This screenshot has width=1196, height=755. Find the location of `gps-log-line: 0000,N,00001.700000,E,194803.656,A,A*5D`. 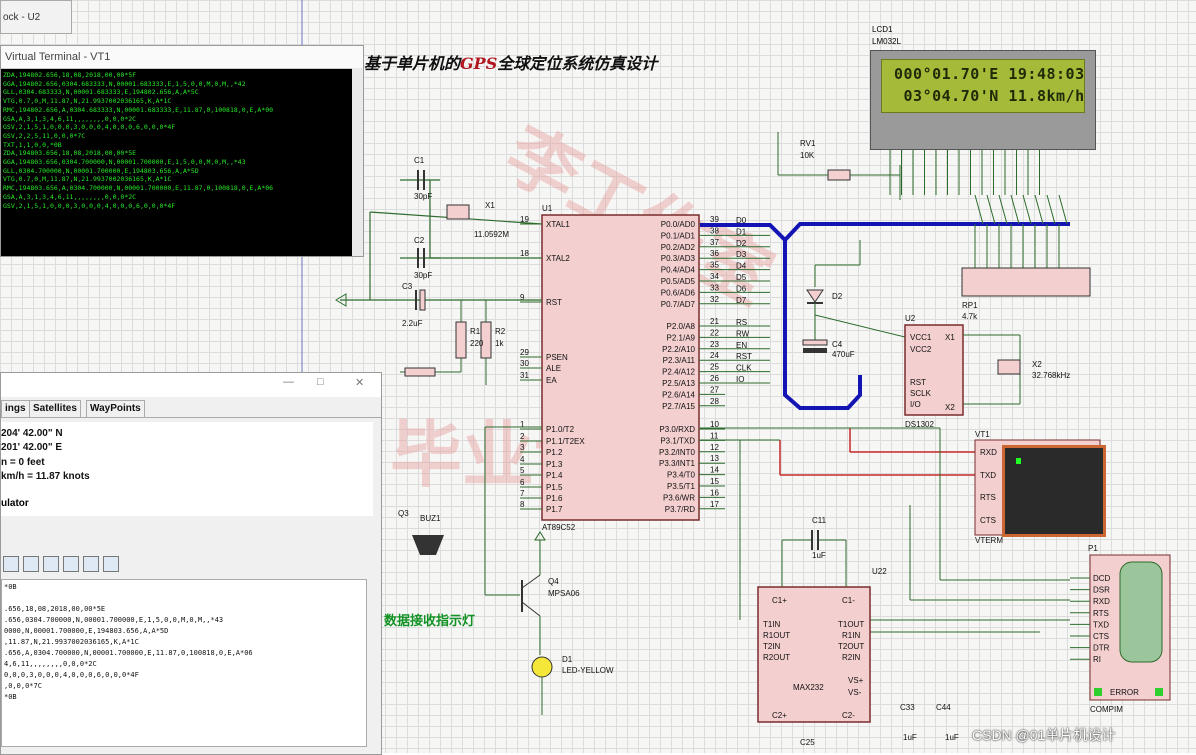

gps-log-line: 0000,N,00001.700000,E,194803.656,A,A*5D is located at coordinates (86, 631).